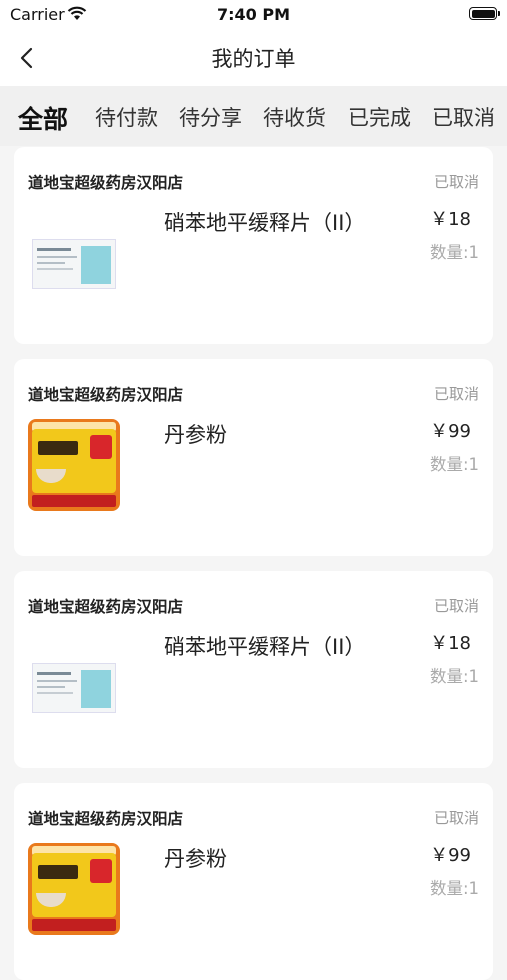 This screenshot has width=507, height=980. I want to click on tab-all: 全部, so click(43, 118).